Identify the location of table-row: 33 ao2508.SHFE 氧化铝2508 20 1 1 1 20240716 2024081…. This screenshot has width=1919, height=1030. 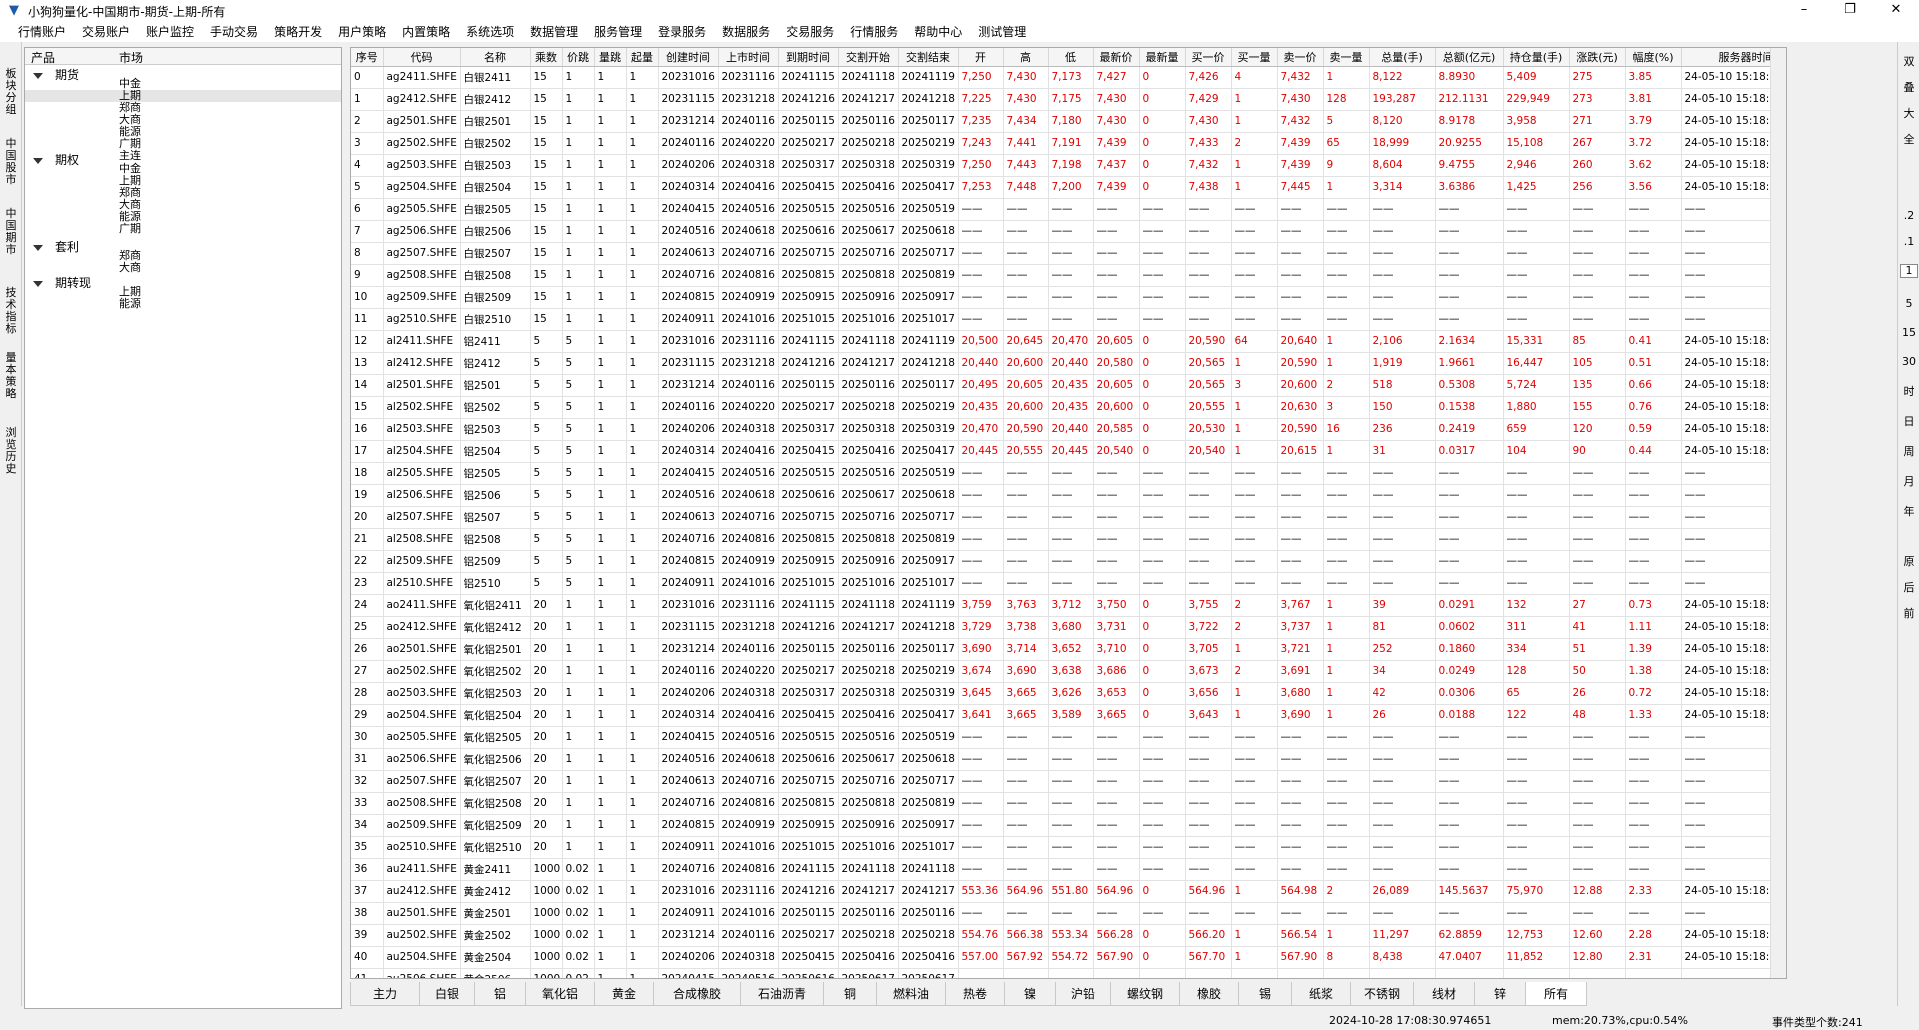
(1068, 803).